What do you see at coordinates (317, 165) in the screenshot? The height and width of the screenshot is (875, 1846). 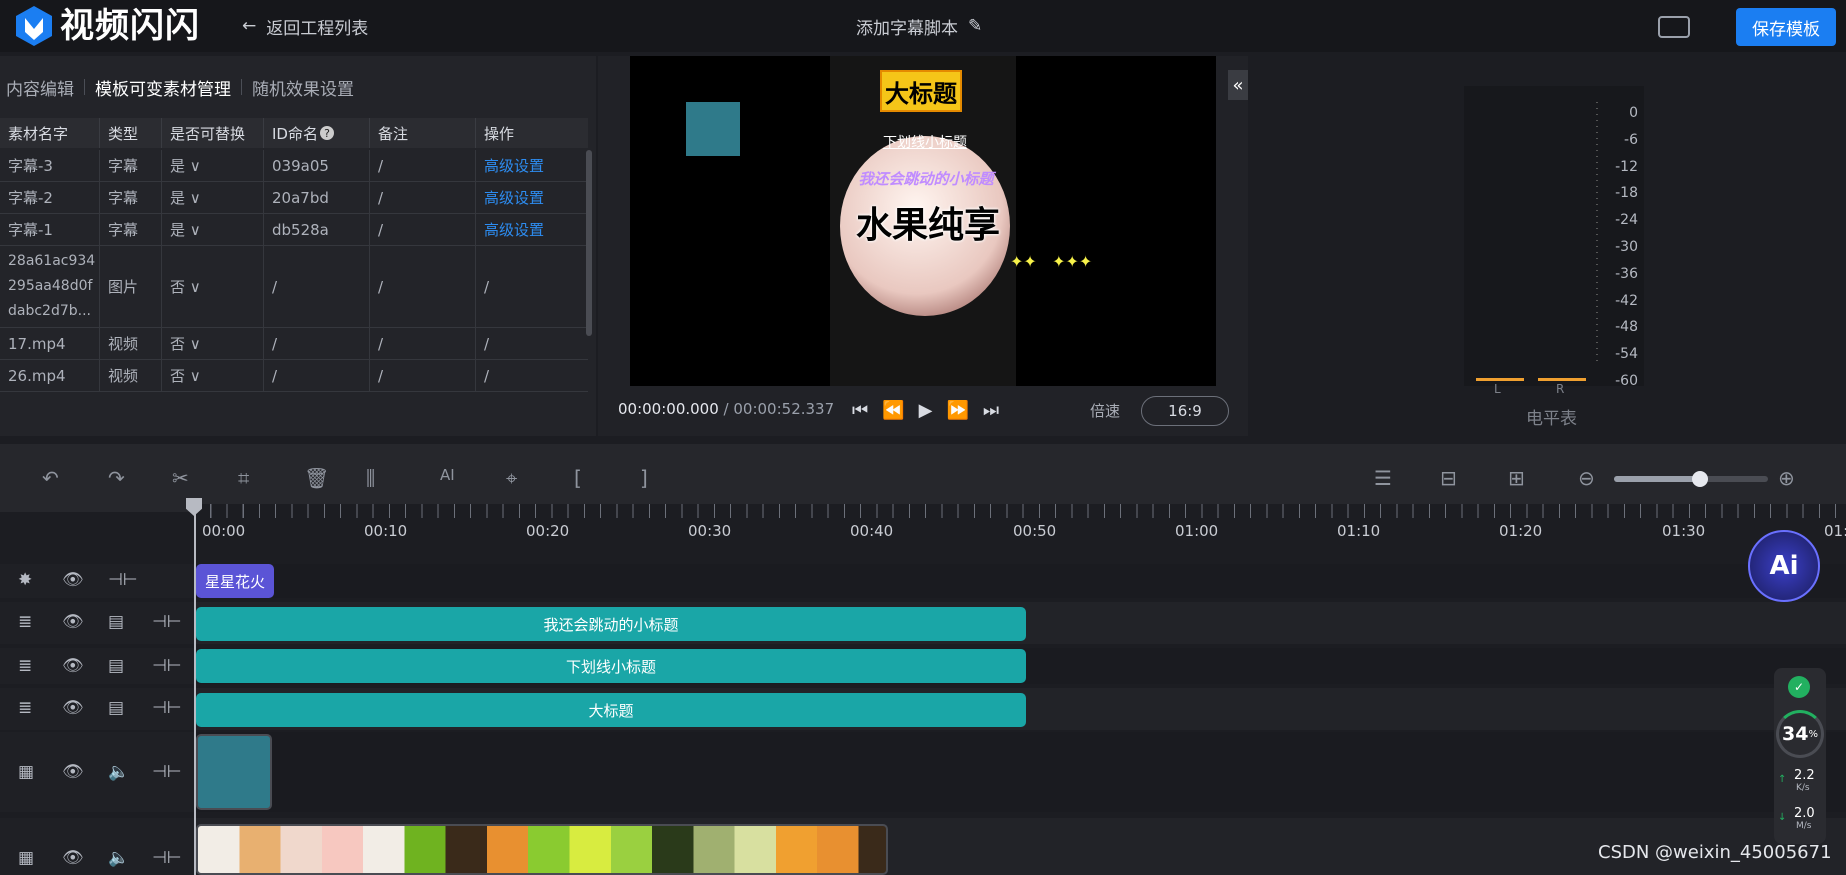 I see `cell-id: 039a05` at bounding box center [317, 165].